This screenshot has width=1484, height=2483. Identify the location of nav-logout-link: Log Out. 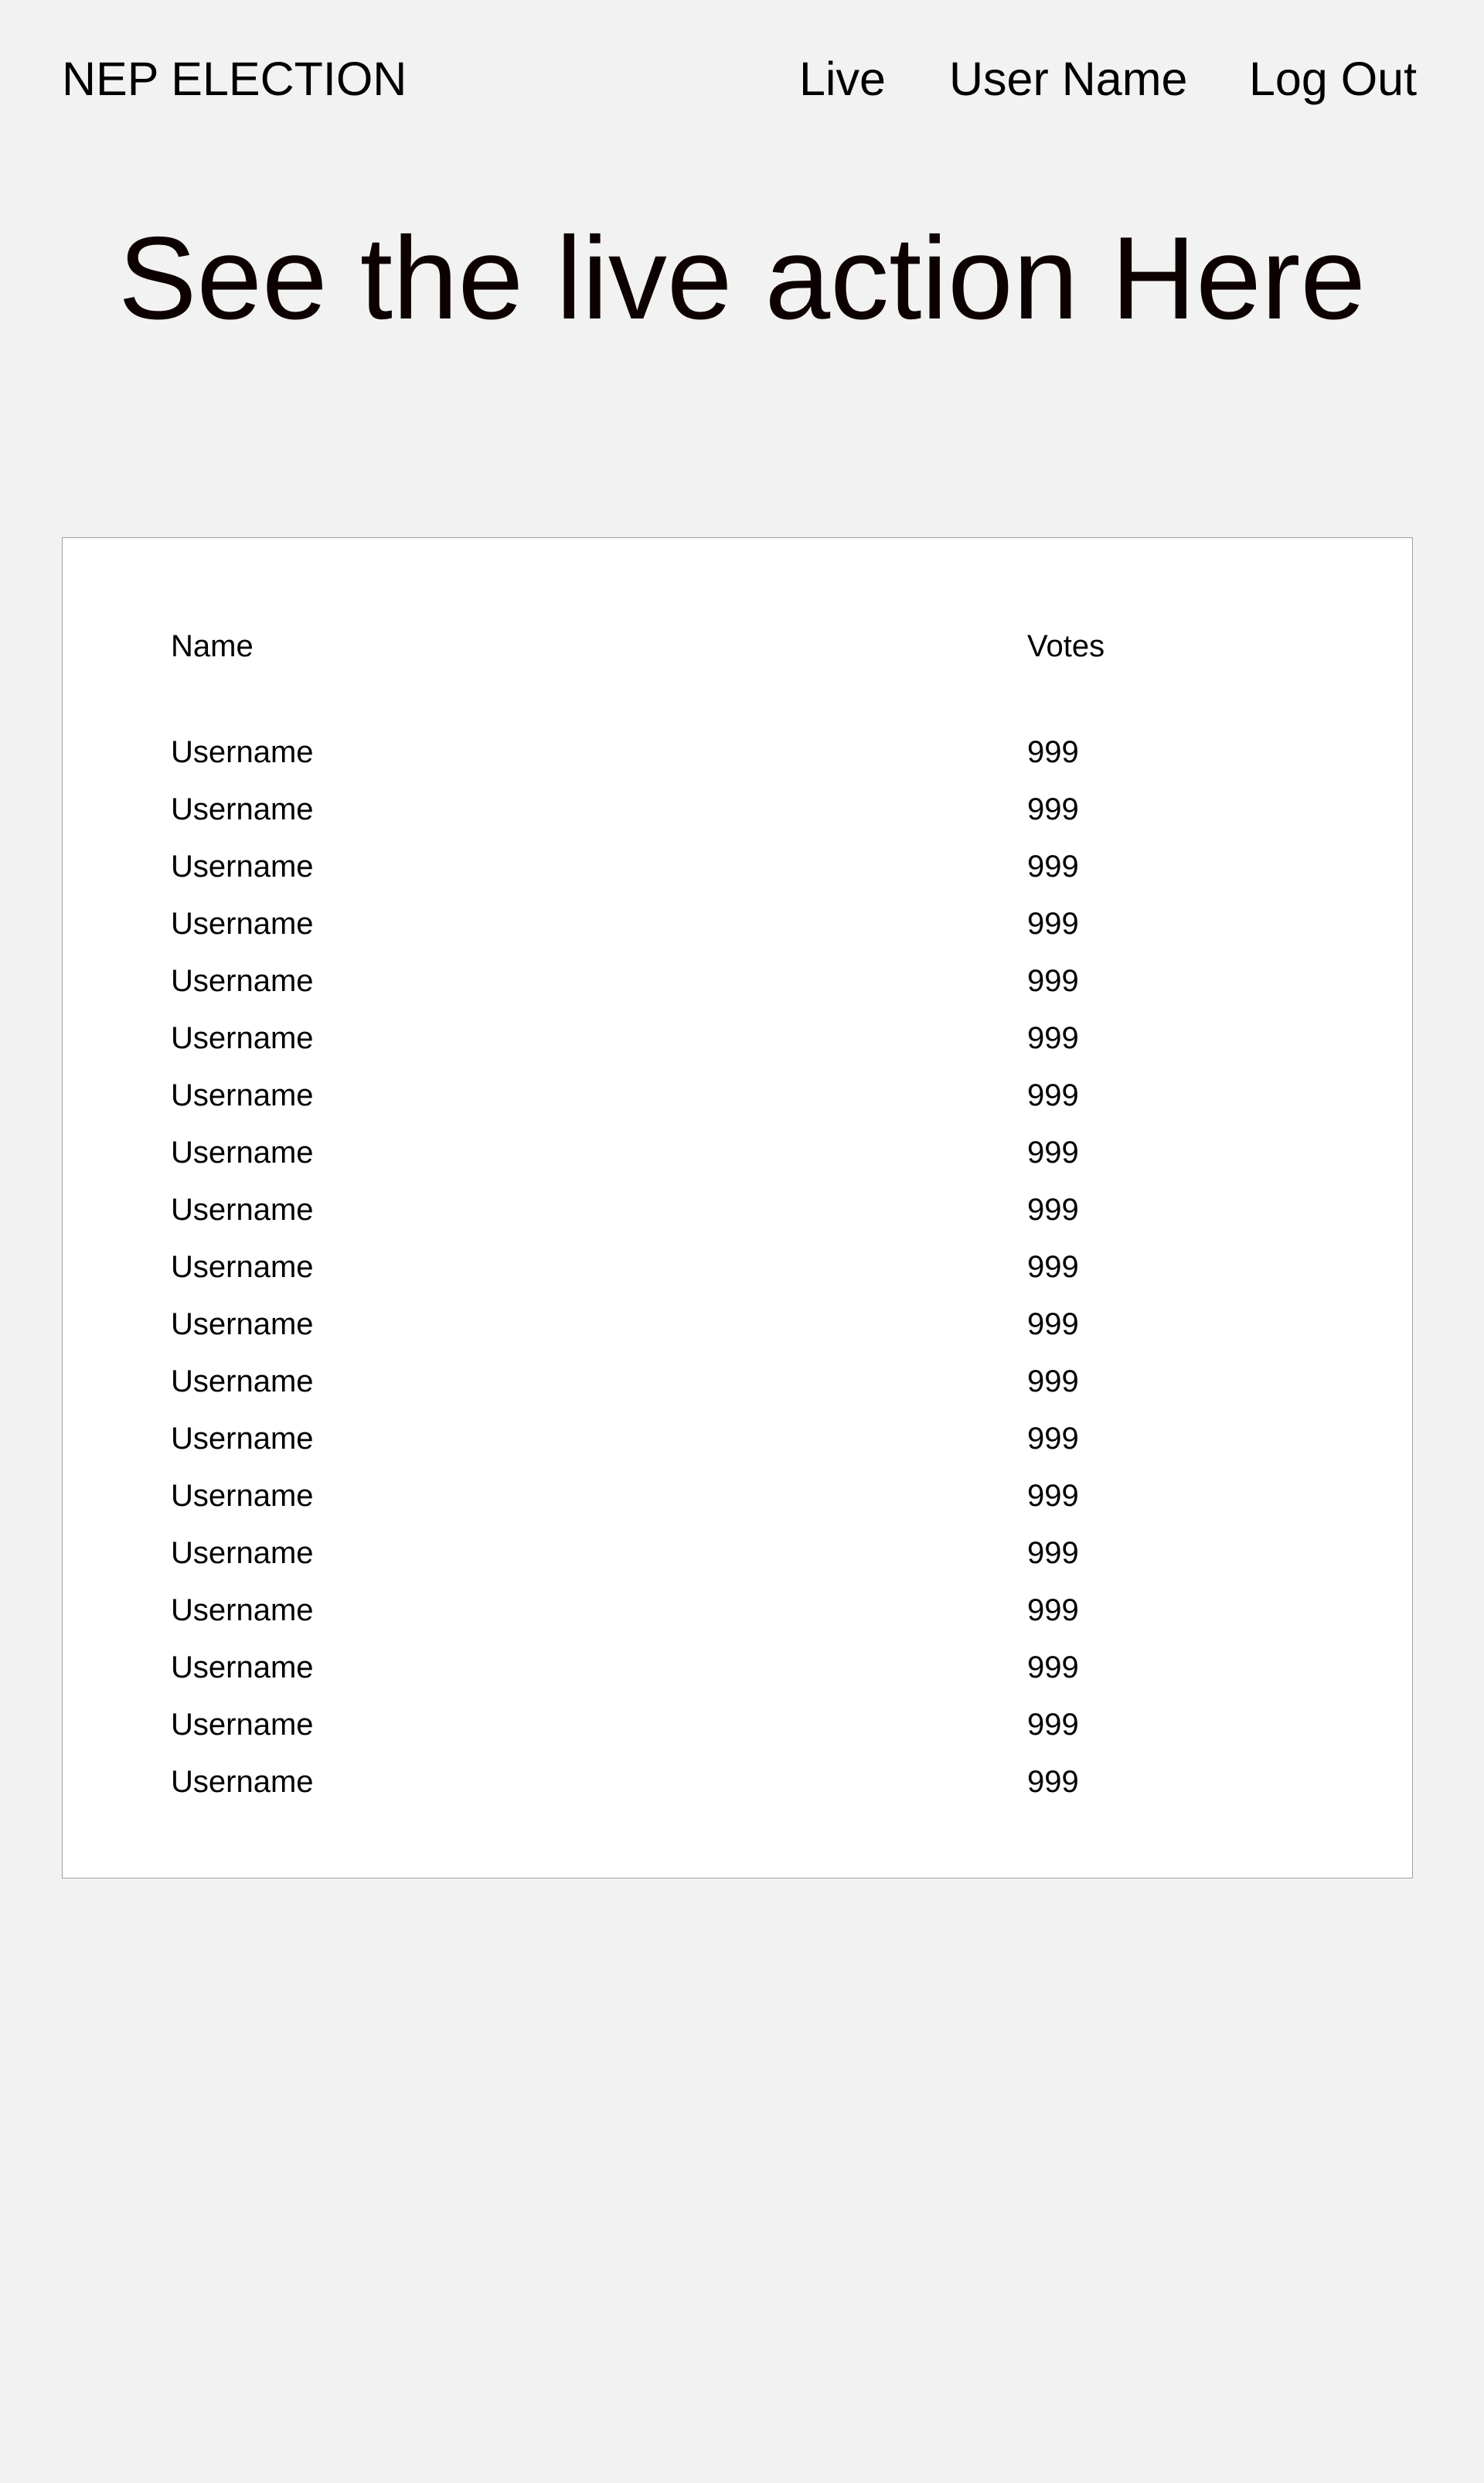
(1333, 79).